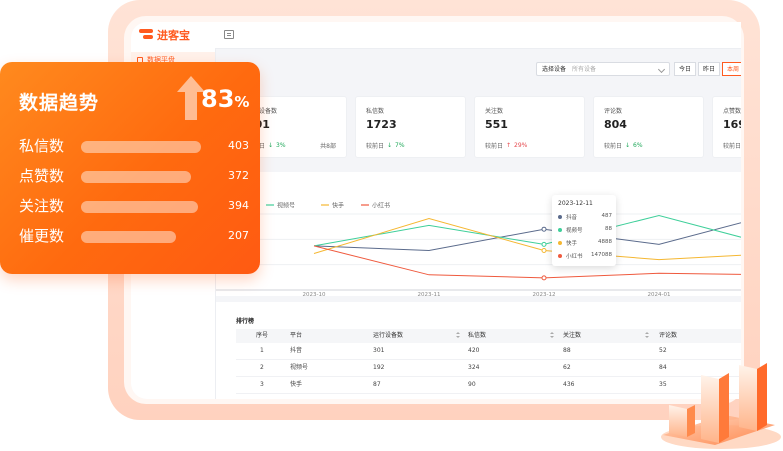 The image size is (783, 451). What do you see at coordinates (529, 127) in the screenshot?
I see `stat-card-follows: 关注数 551 较前日 ↑ 29%` at bounding box center [529, 127].